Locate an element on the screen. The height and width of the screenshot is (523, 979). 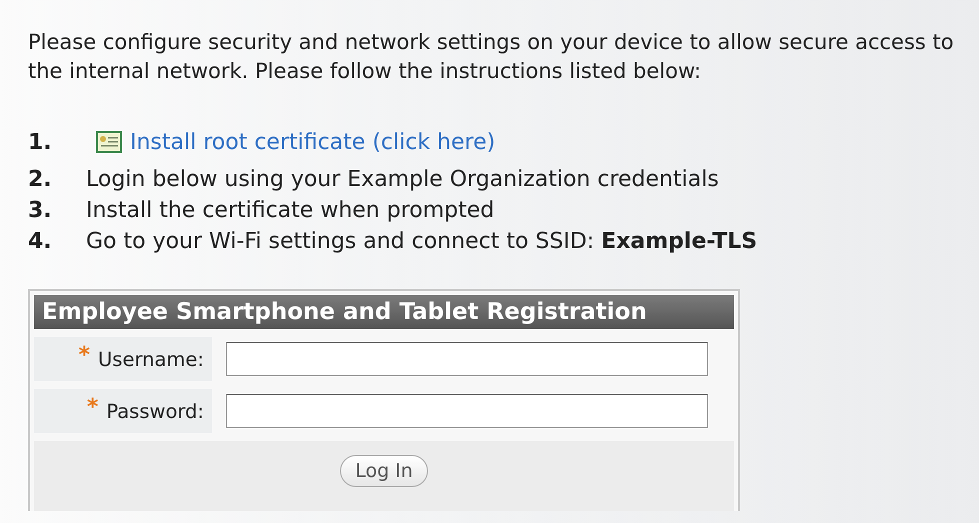
step-number: 1. is located at coordinates (40, 142).